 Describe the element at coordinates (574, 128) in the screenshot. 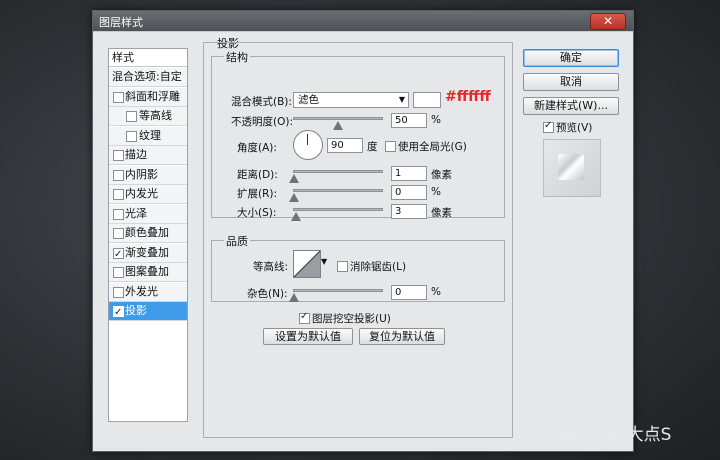

I see `preview-label: 预览(V)` at that location.